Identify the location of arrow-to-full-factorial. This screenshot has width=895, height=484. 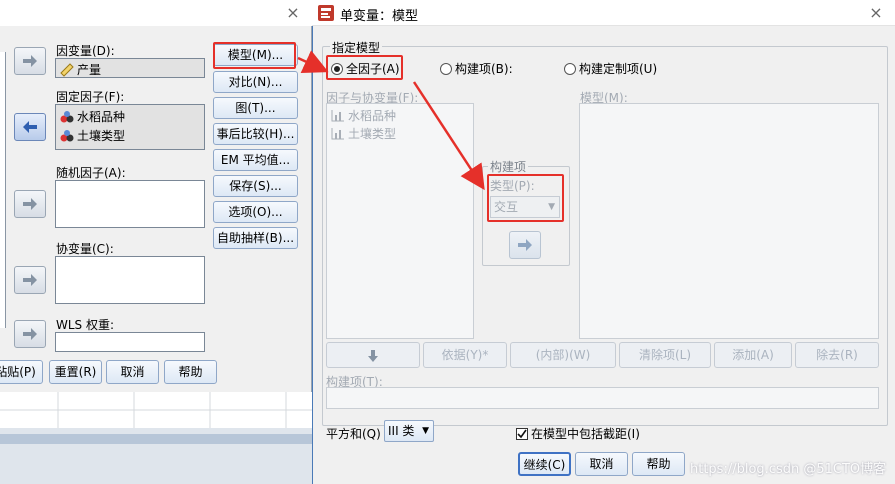
(313, 61).